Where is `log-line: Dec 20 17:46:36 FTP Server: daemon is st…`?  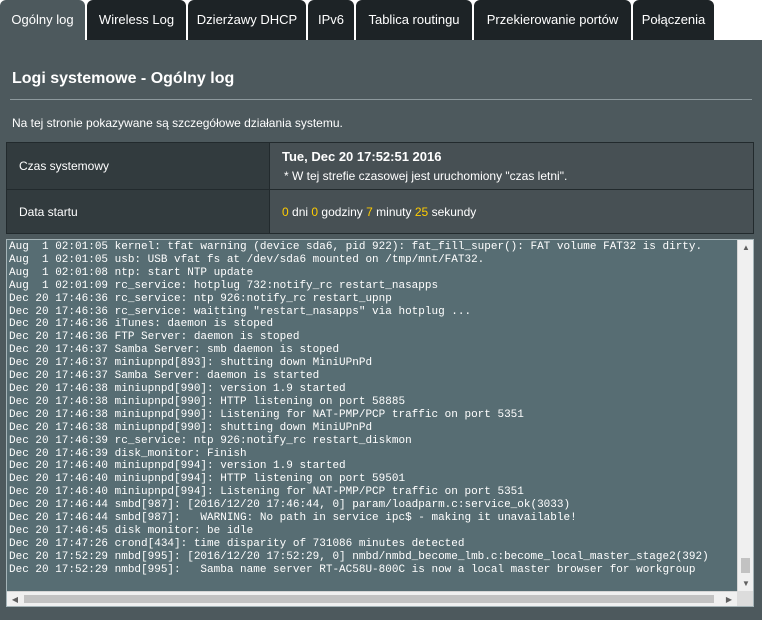 log-line: Dec 20 17:46:36 FTP Server: daemon is st… is located at coordinates (154, 337).